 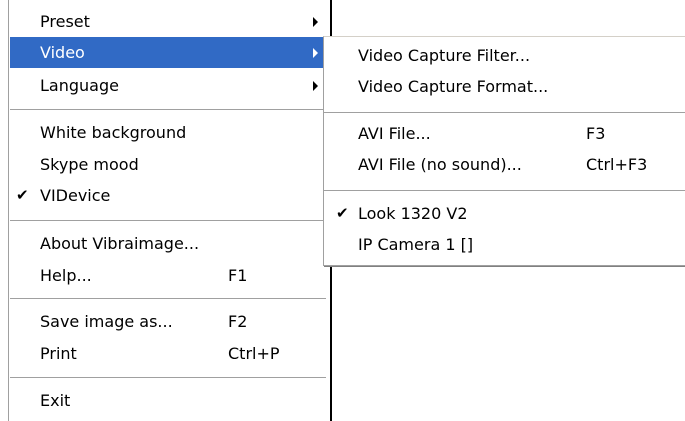 I want to click on submenu-item-avi-file: AVI File... F3, so click(x=504, y=133).